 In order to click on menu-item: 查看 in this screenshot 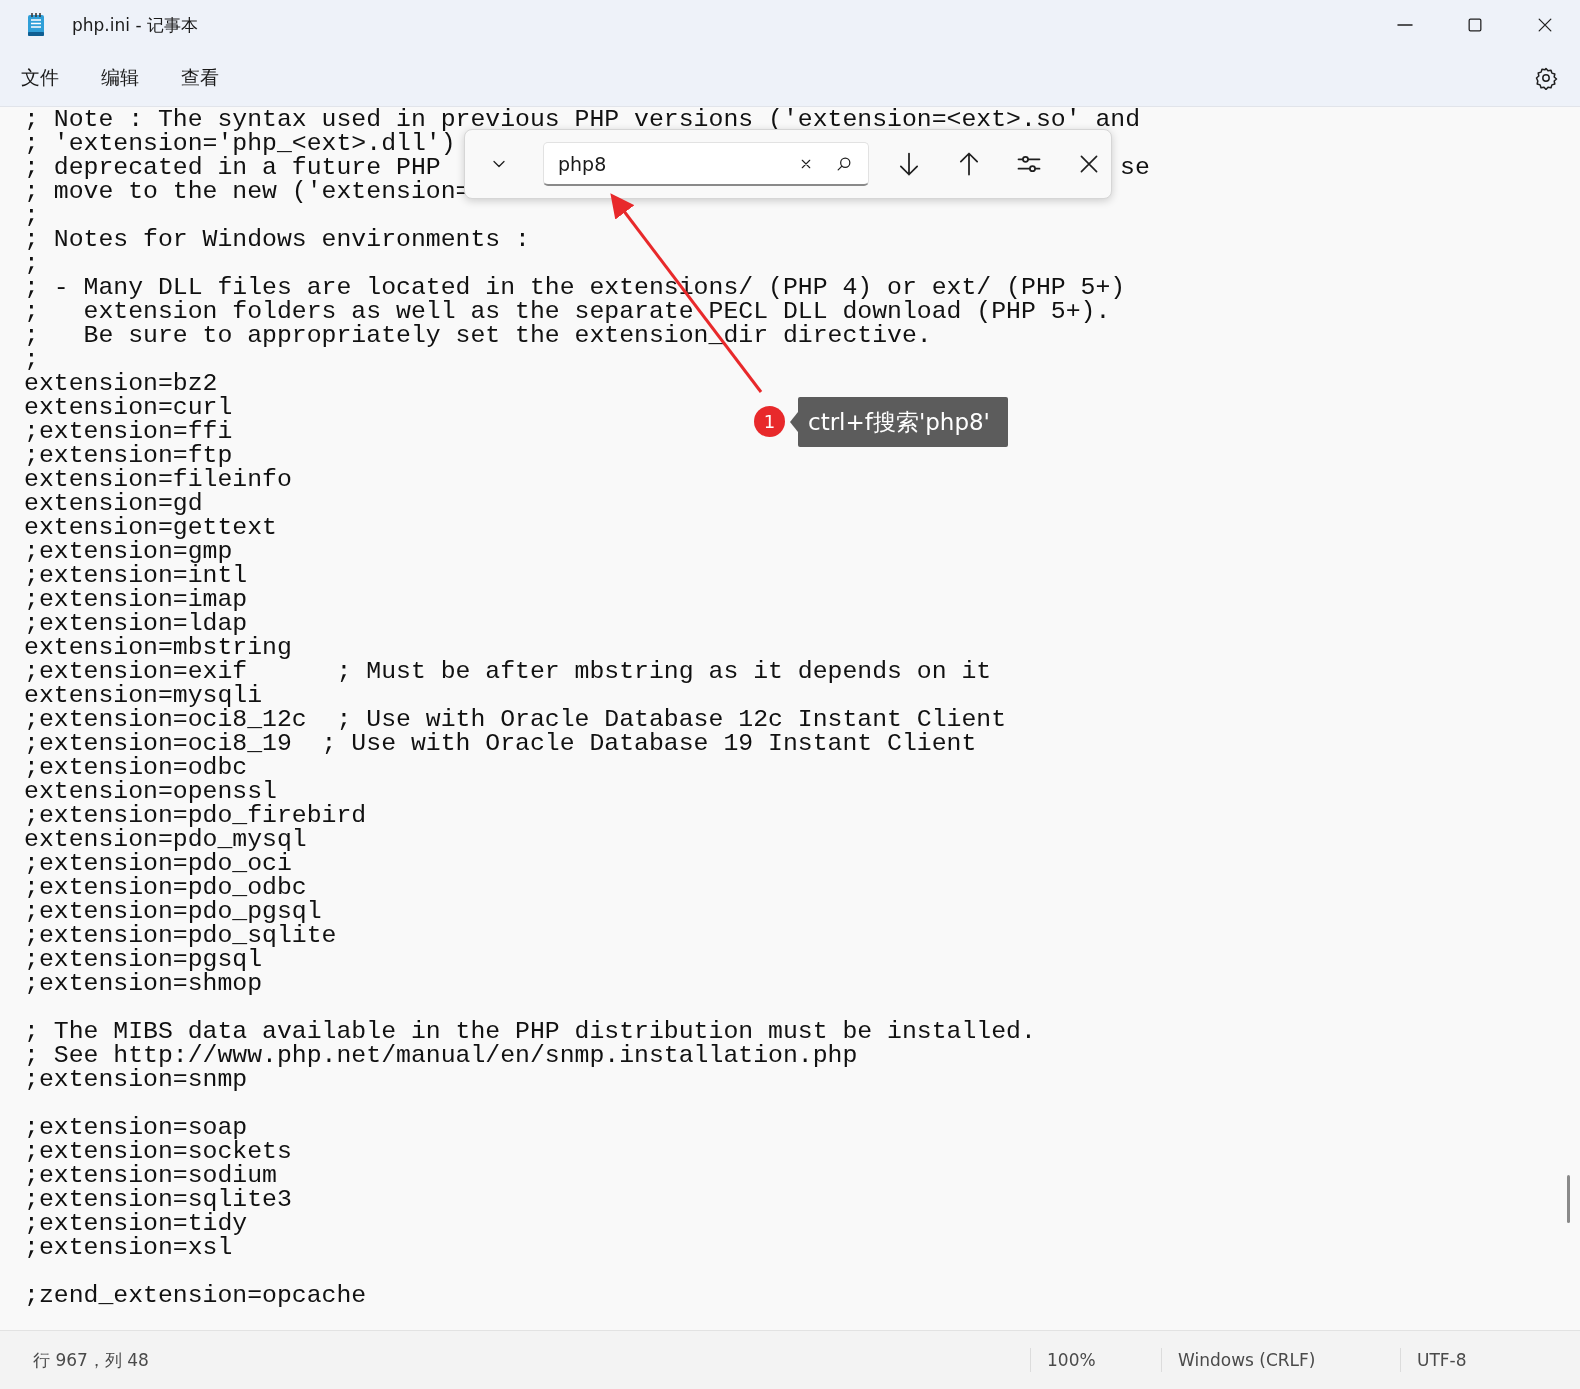, I will do `click(200, 78)`.